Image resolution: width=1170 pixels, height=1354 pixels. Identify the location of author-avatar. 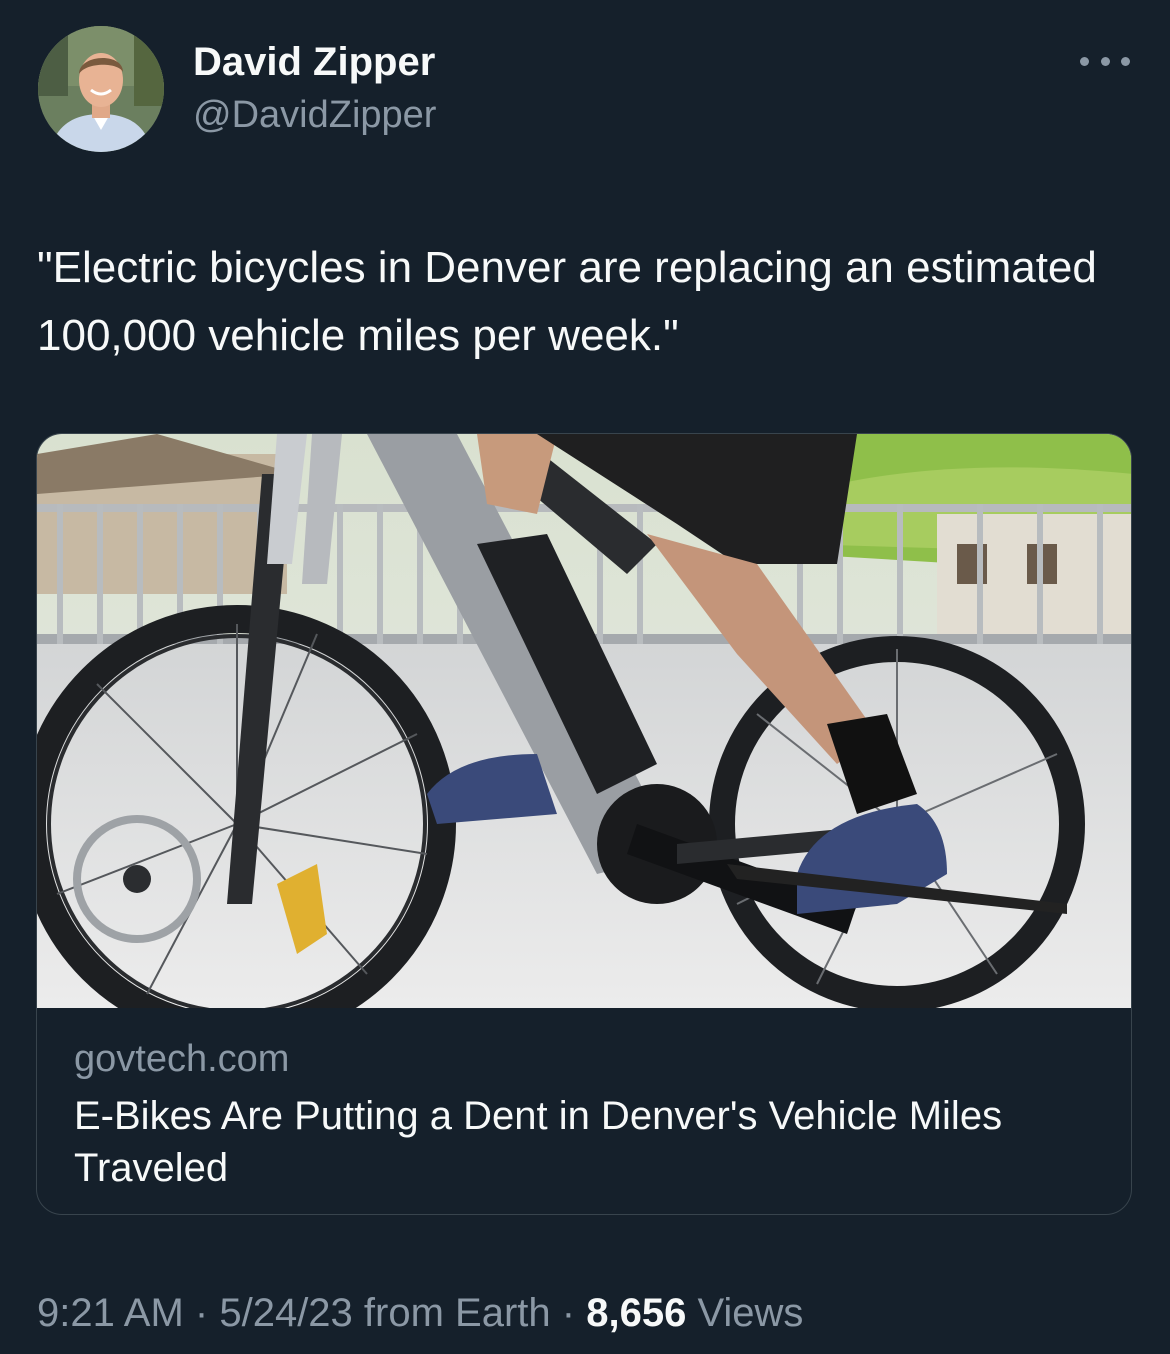
(101, 89).